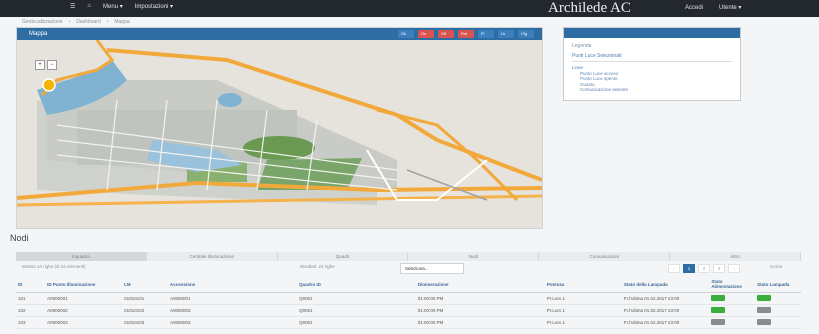  Describe the element at coordinates (776, 266) in the screenshot. I see `search-link: Cerca` at that location.